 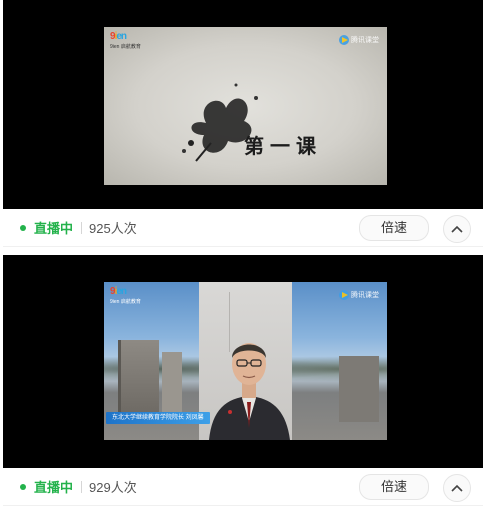 What do you see at coordinates (113, 487) in the screenshot?
I see `viewer-count: 929人次` at bounding box center [113, 487].